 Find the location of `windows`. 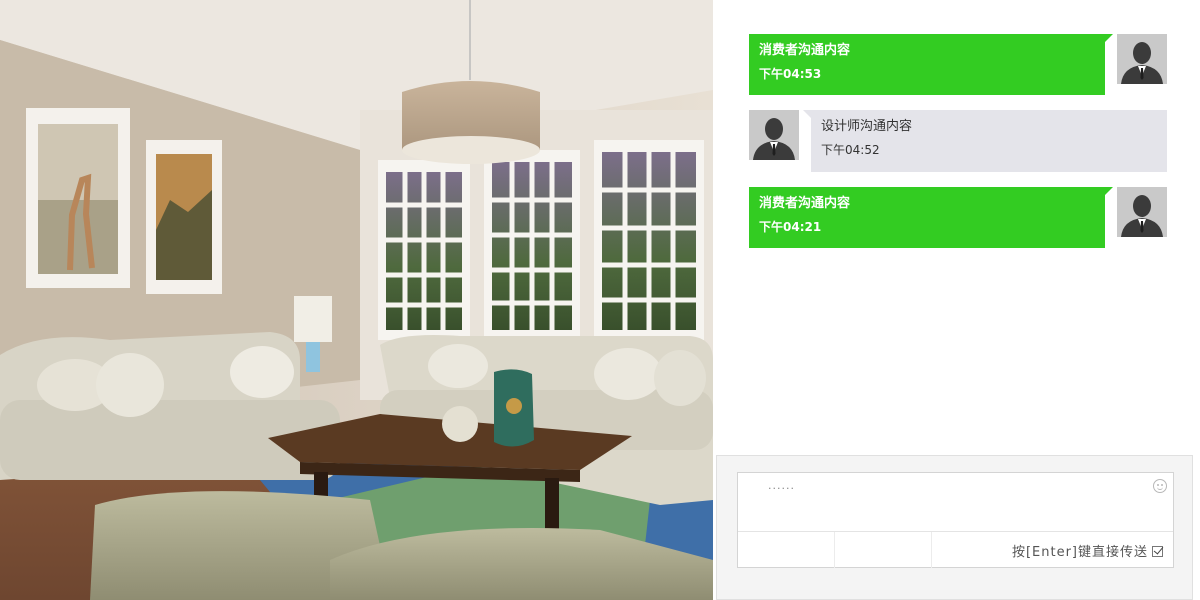

windows is located at coordinates (541, 240).